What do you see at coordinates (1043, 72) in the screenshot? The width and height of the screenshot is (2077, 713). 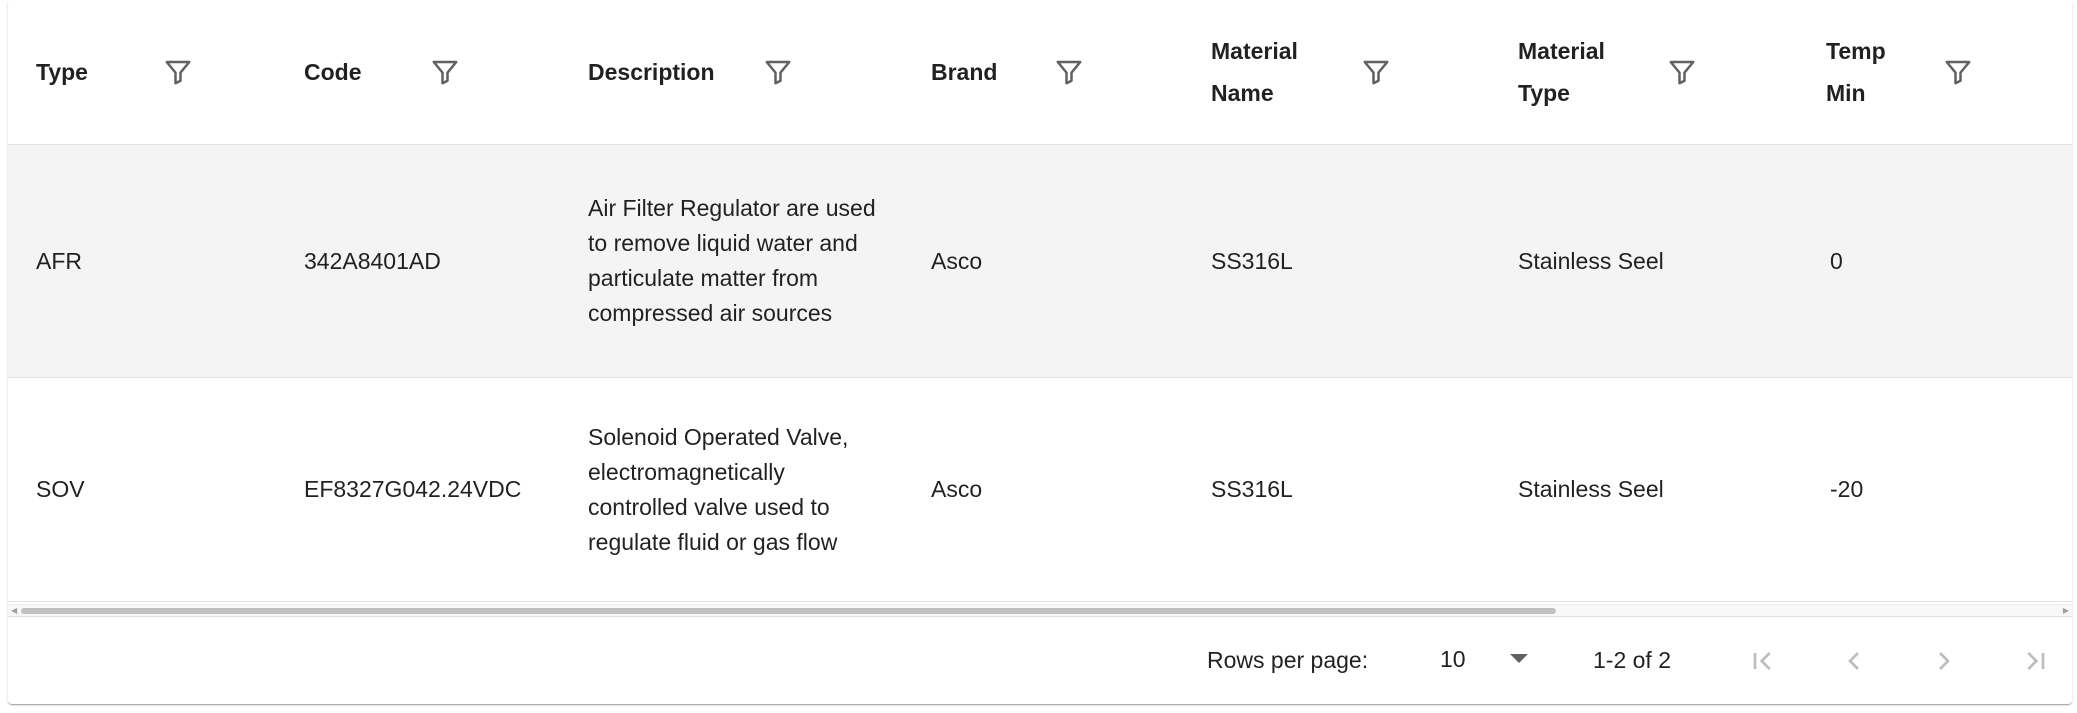 I see `column-header-brand: Brand` at bounding box center [1043, 72].